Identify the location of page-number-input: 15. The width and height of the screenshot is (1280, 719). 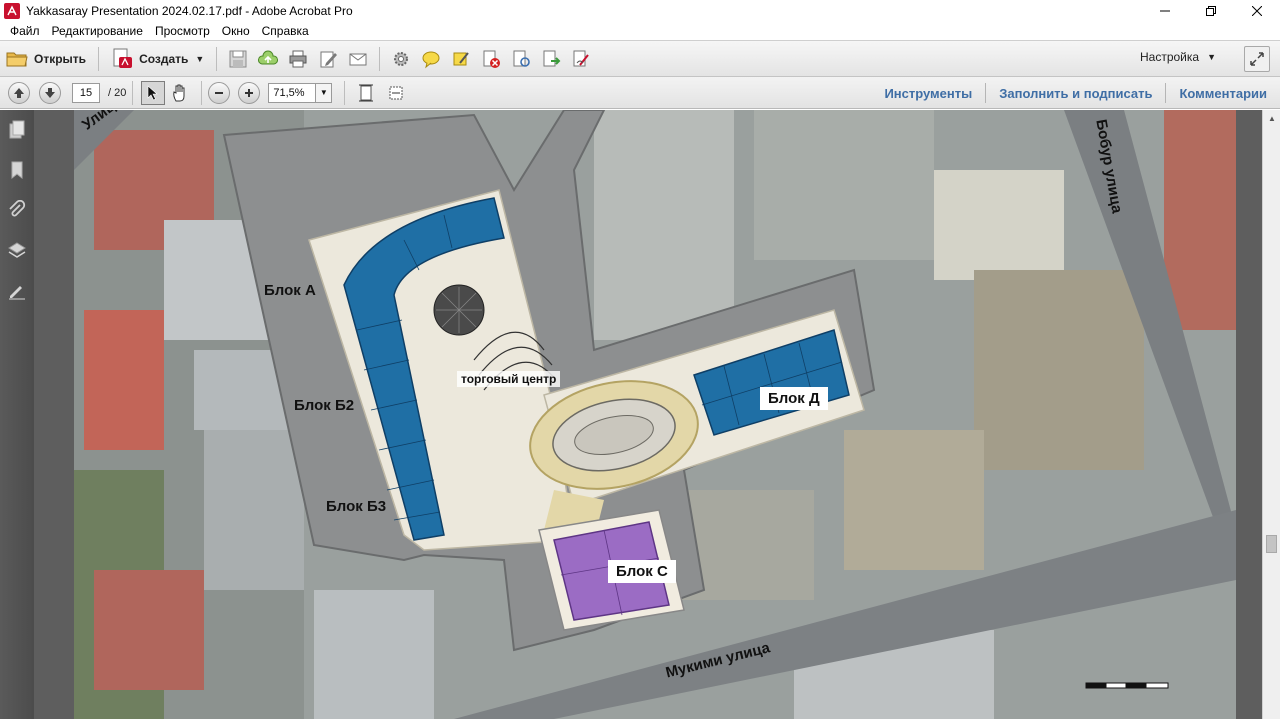
(86, 92).